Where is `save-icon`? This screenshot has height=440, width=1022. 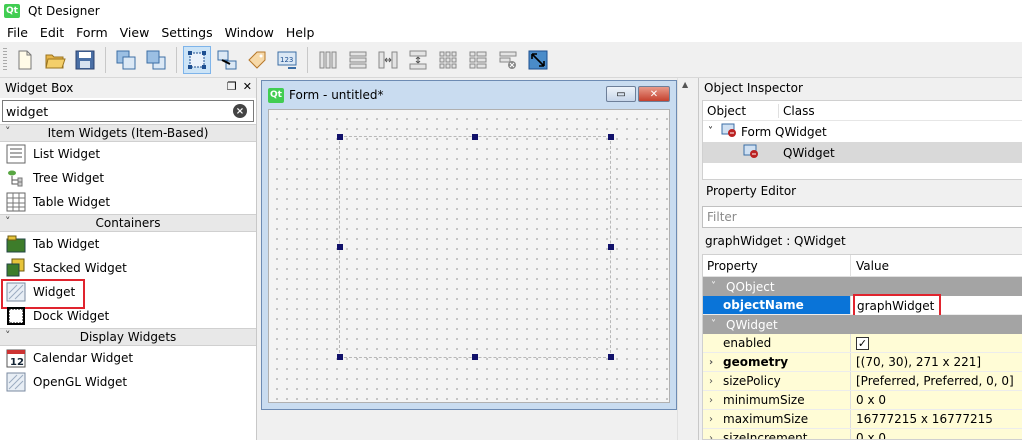 save-icon is located at coordinates (85, 60).